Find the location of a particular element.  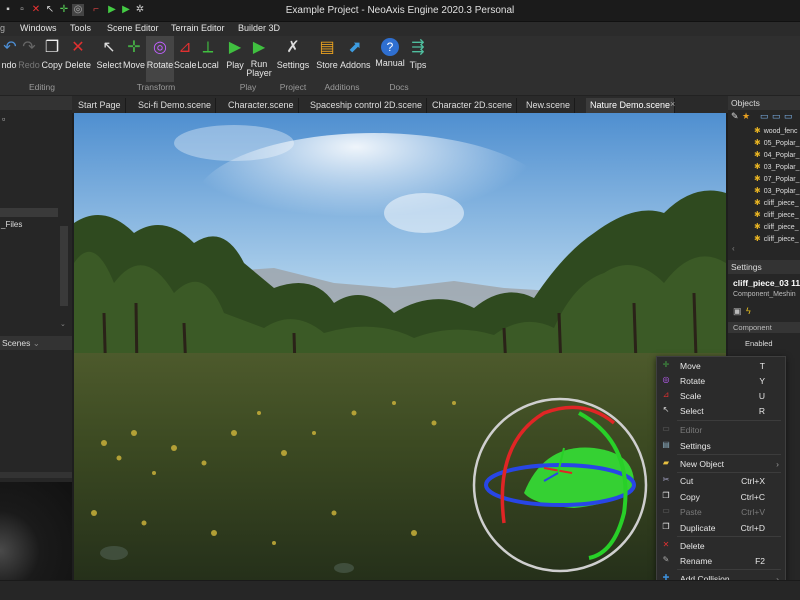

select-button: ↖ Select is located at coordinates (109, 59).